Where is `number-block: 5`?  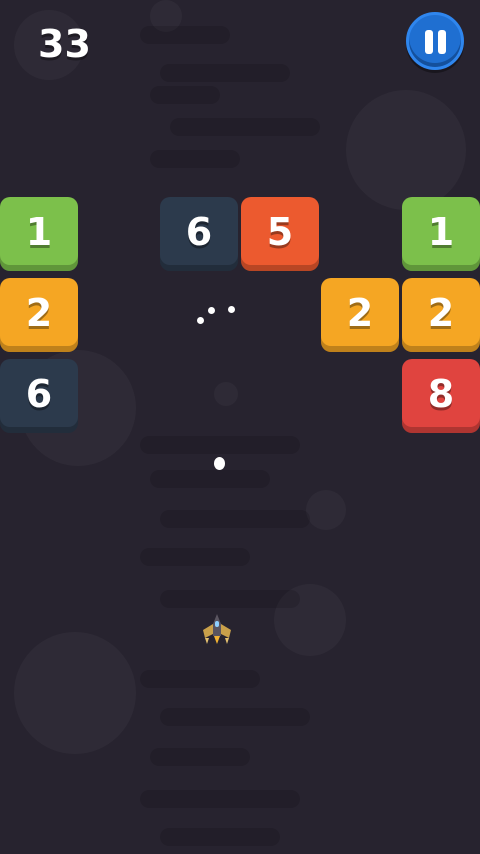
number-block: 5 is located at coordinates (280, 234).